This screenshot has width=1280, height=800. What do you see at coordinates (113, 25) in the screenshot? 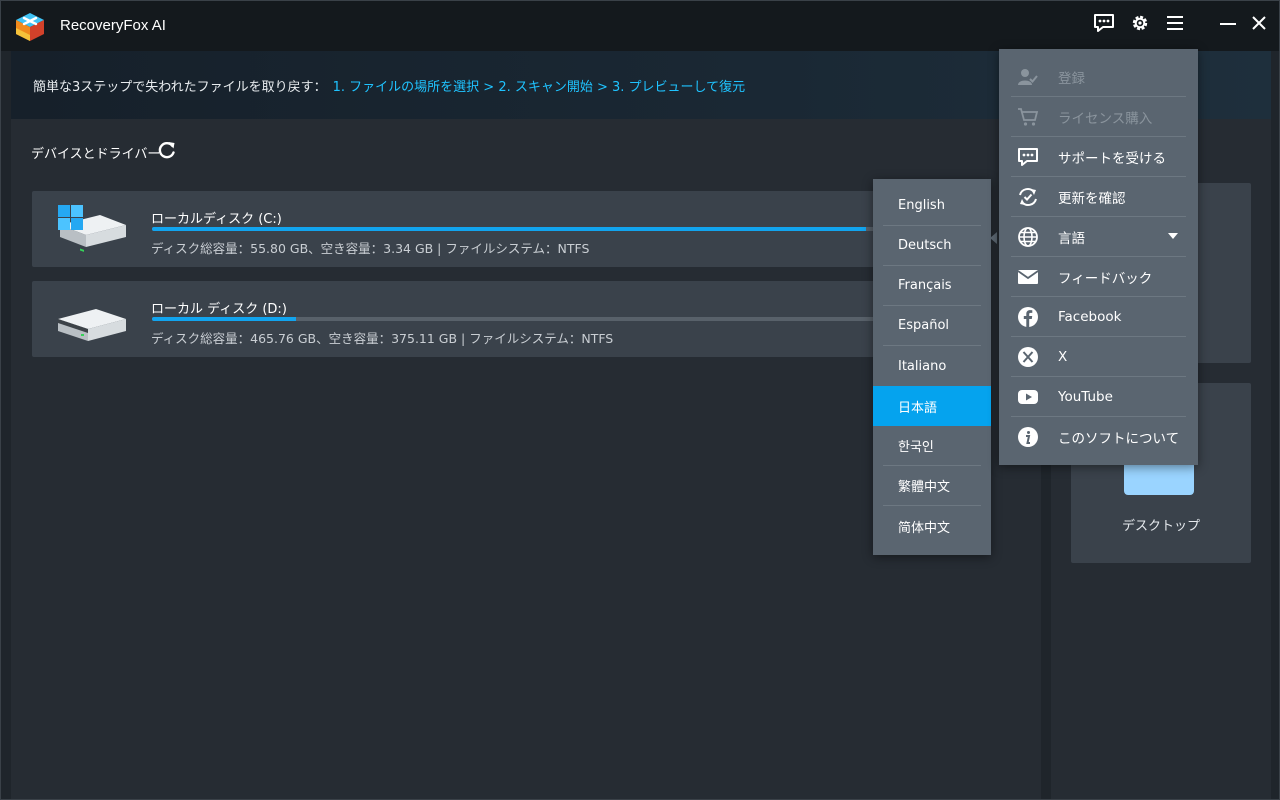
I see `app-title: RecoveryFox AI` at bounding box center [113, 25].